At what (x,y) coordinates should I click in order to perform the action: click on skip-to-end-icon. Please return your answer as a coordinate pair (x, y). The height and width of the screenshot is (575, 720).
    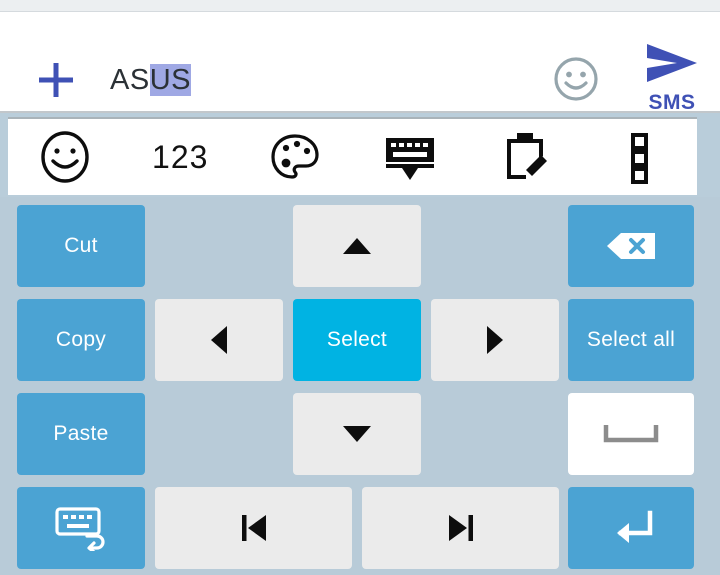
    Looking at the image, I should click on (460, 528).